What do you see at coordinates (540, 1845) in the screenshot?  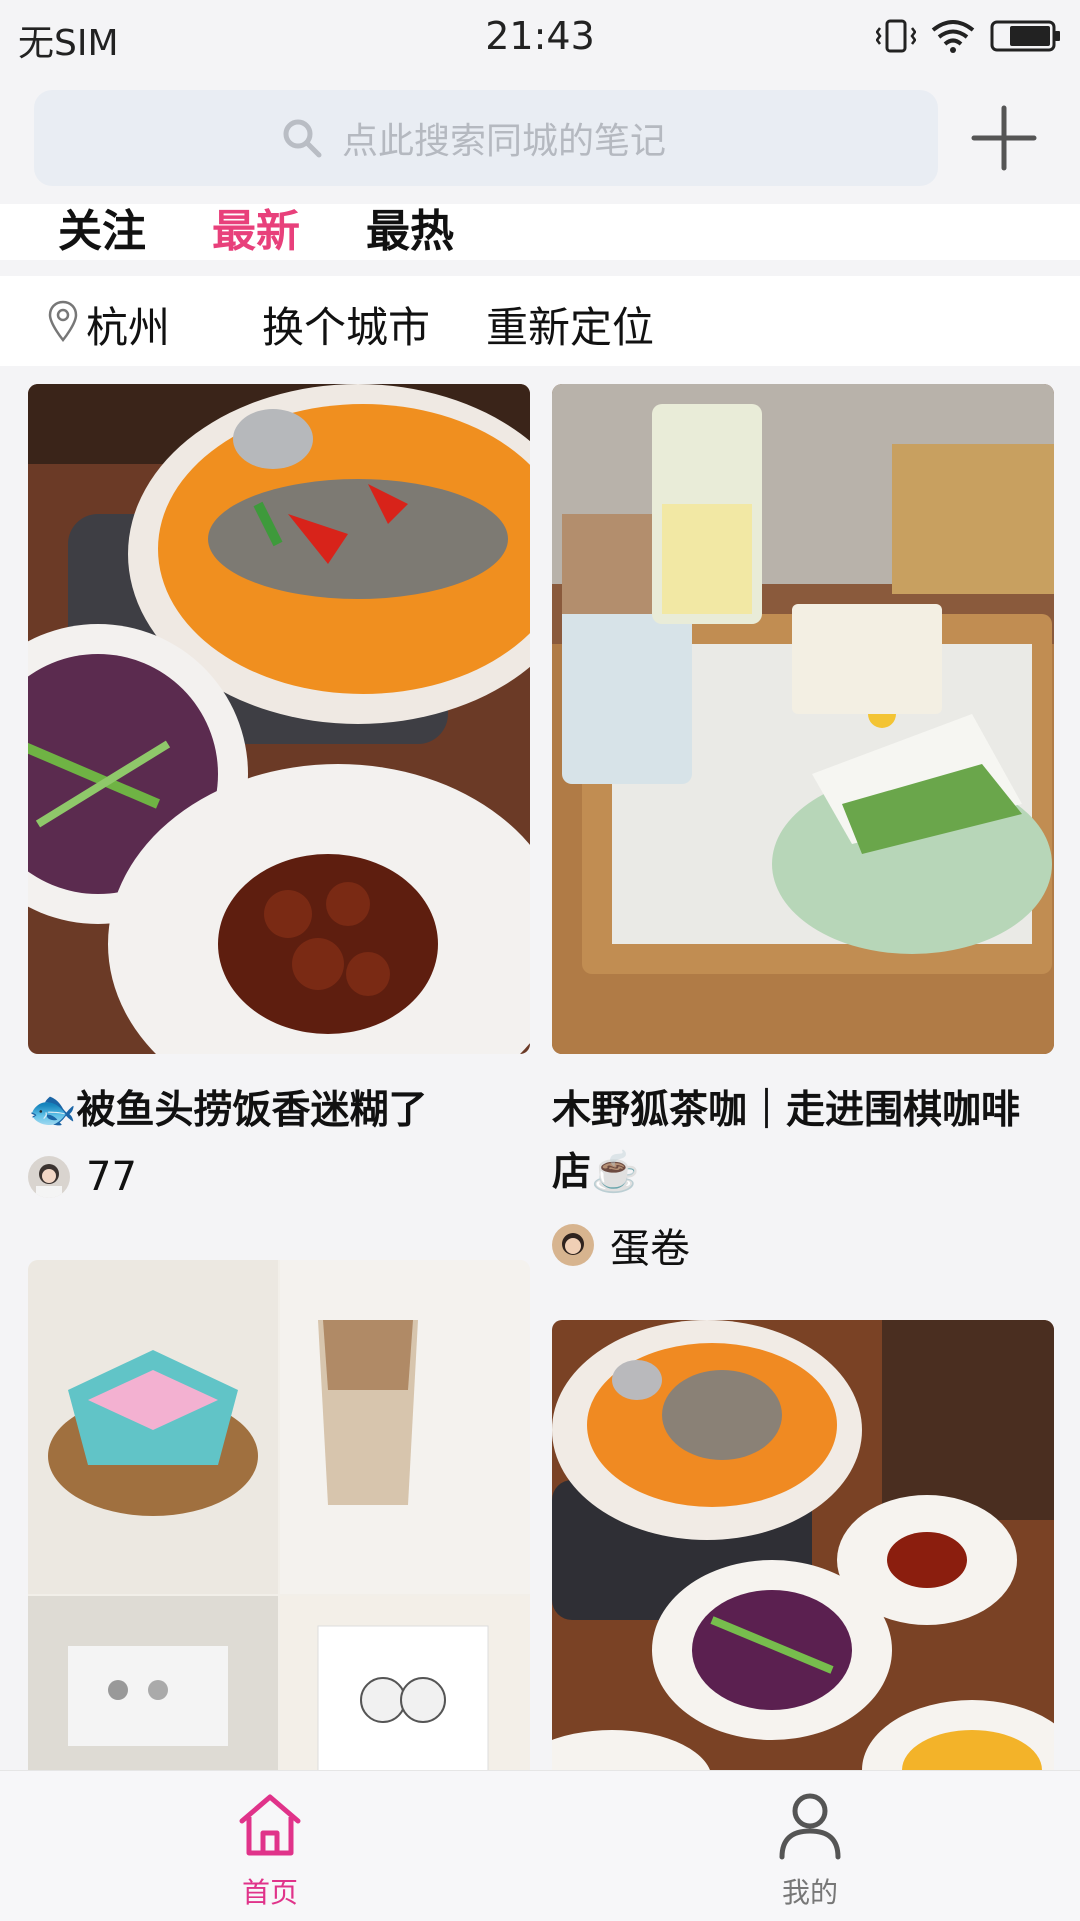 I see `bottom-nav: 首页 我的` at bounding box center [540, 1845].